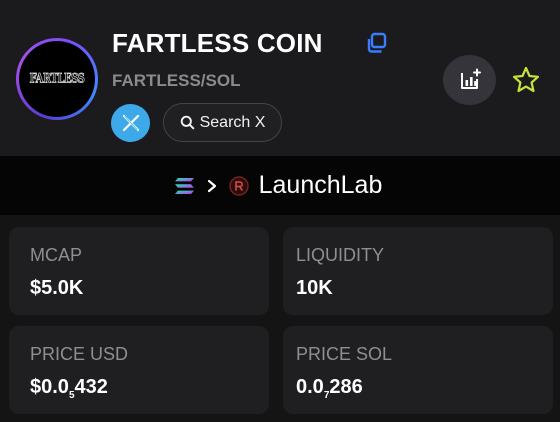 Image resolution: width=560 pixels, height=422 pixels. I want to click on x-logo-icon, so click(130, 123).